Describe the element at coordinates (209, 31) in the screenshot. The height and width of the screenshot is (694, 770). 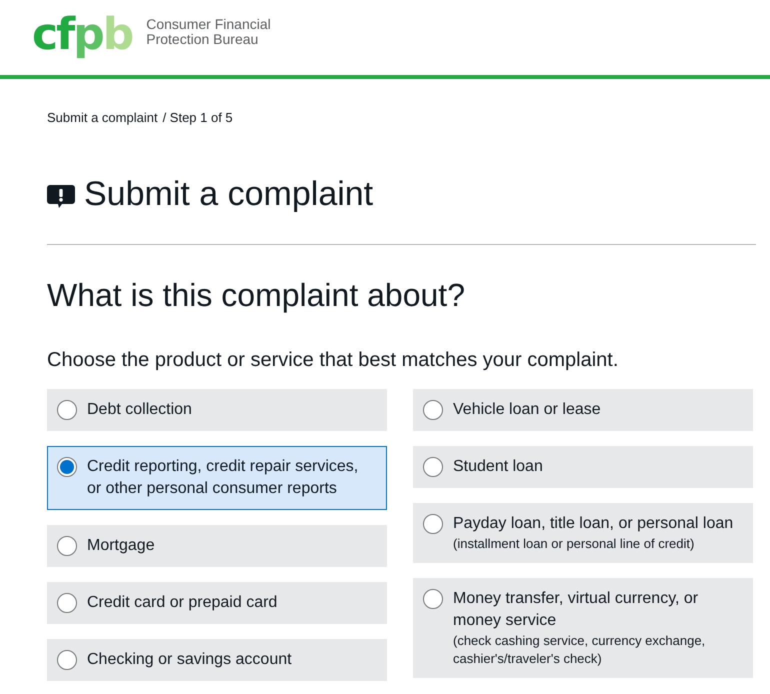
I see `agency-name: Consumer Financial Protection Bureau` at that location.